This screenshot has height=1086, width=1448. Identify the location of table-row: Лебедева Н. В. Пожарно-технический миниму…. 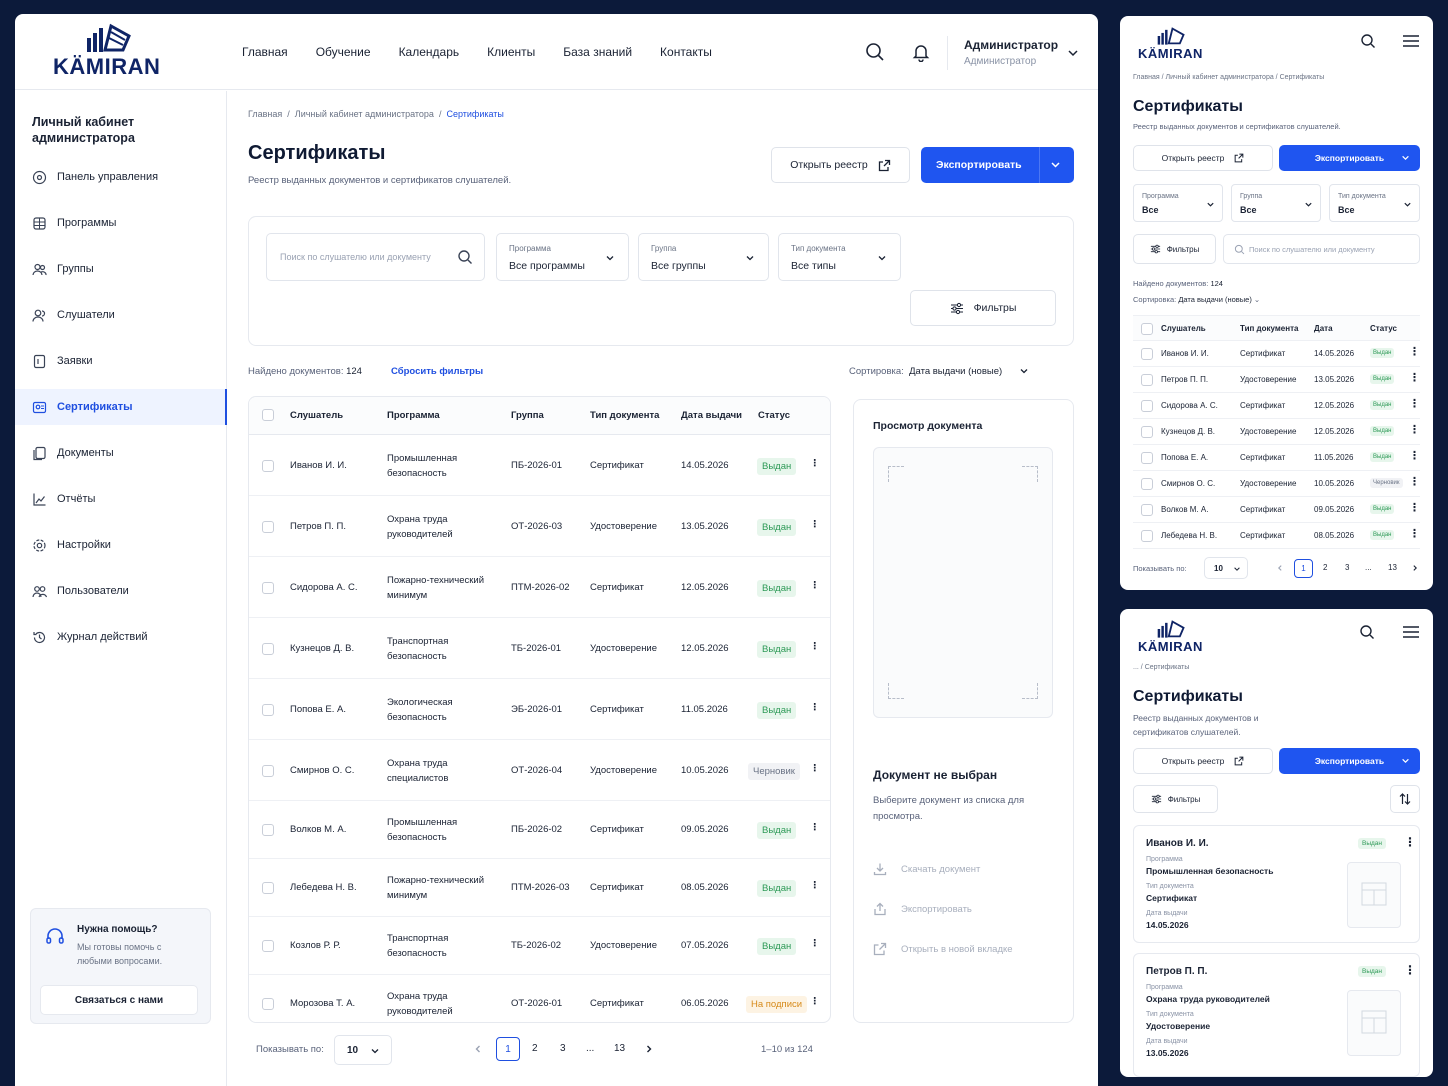
(539, 888).